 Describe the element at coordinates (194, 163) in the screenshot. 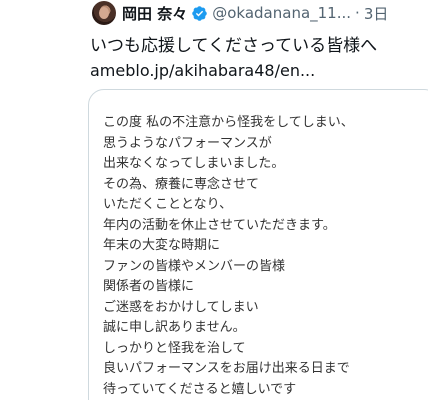

I see `card-text-line: 出来なくなってしまいました。` at that location.